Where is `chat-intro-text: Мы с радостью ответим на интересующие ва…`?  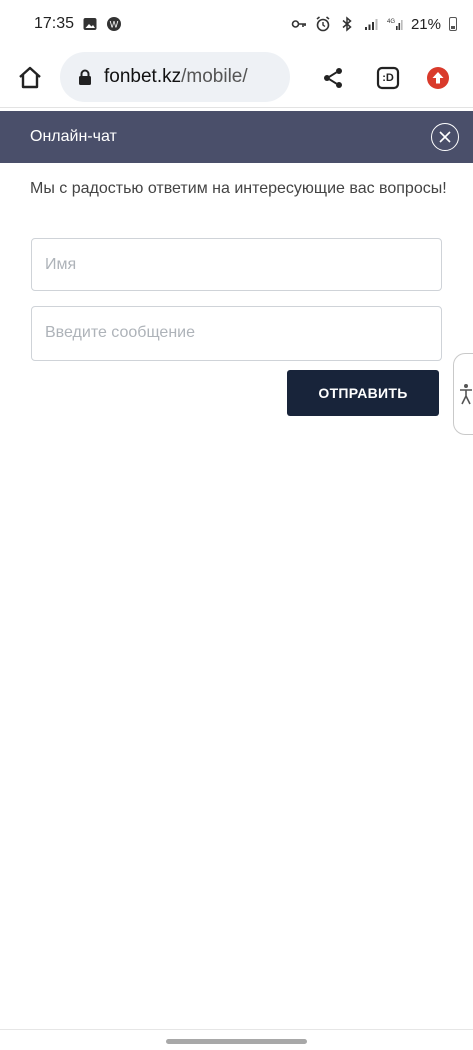
chat-intro-text: Мы с радостью ответим на интересующие ва… is located at coordinates (238, 188).